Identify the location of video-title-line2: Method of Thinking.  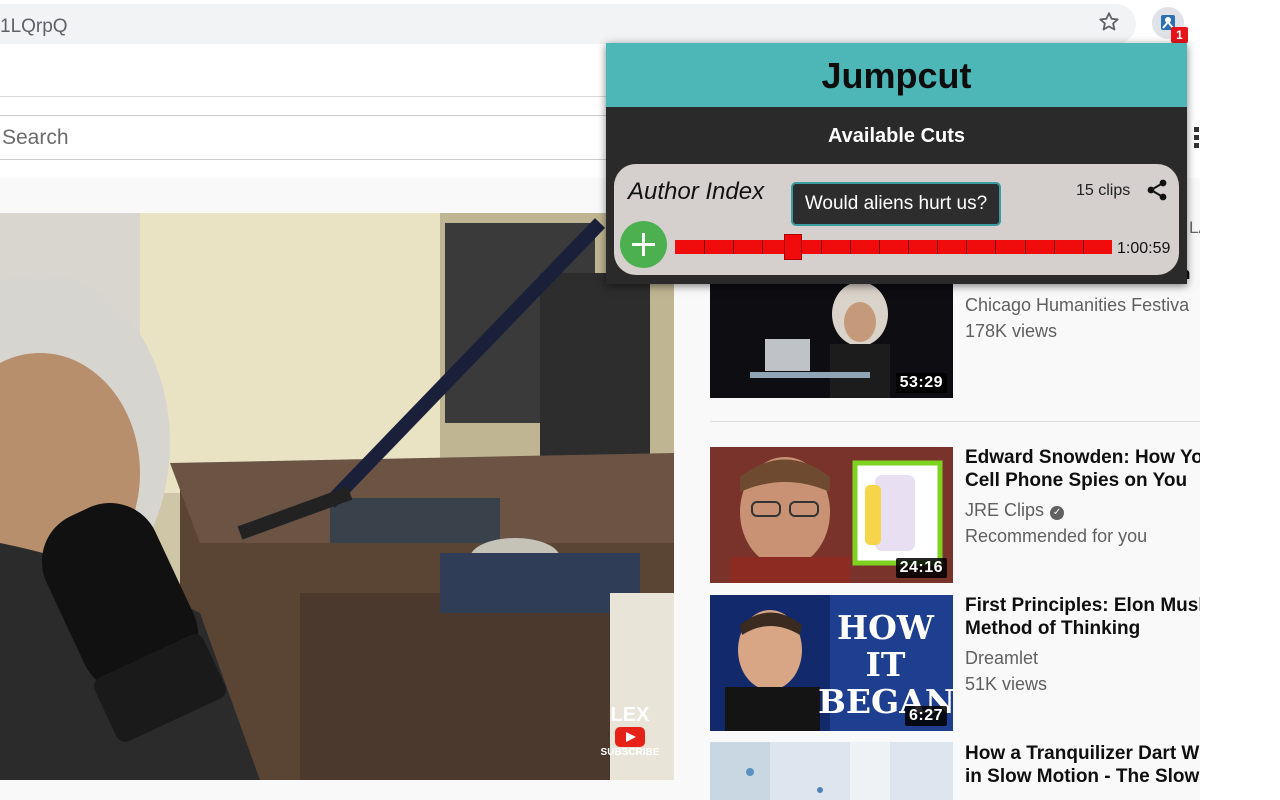
(1095, 628).